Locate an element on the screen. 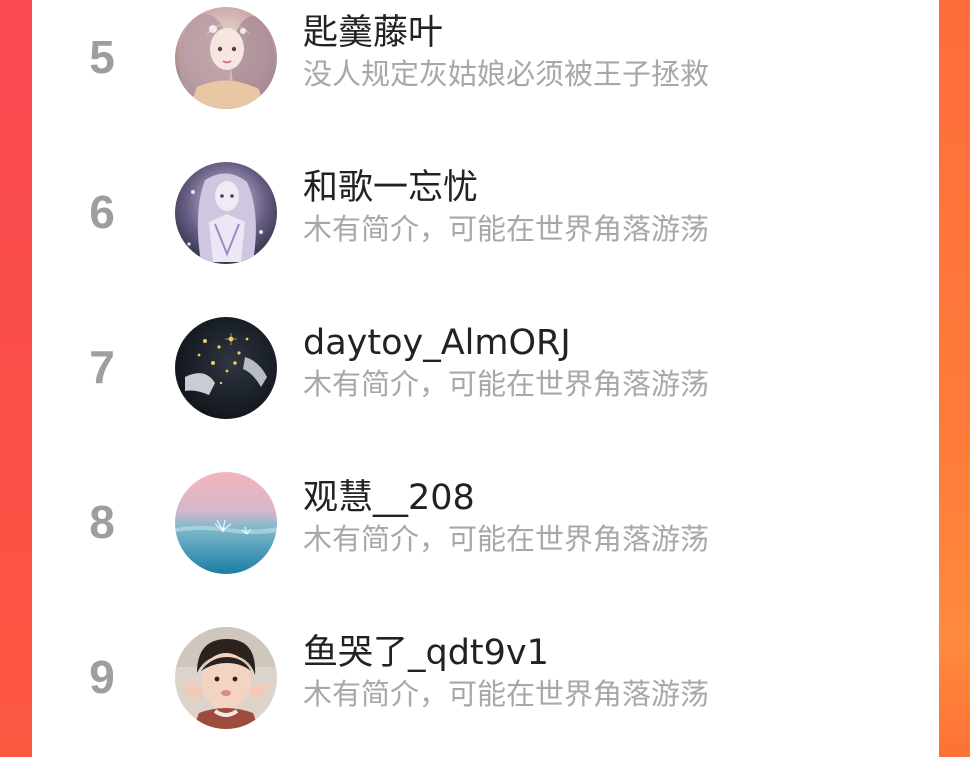  user-name: 匙羹藤叶 is located at coordinates (373, 33).